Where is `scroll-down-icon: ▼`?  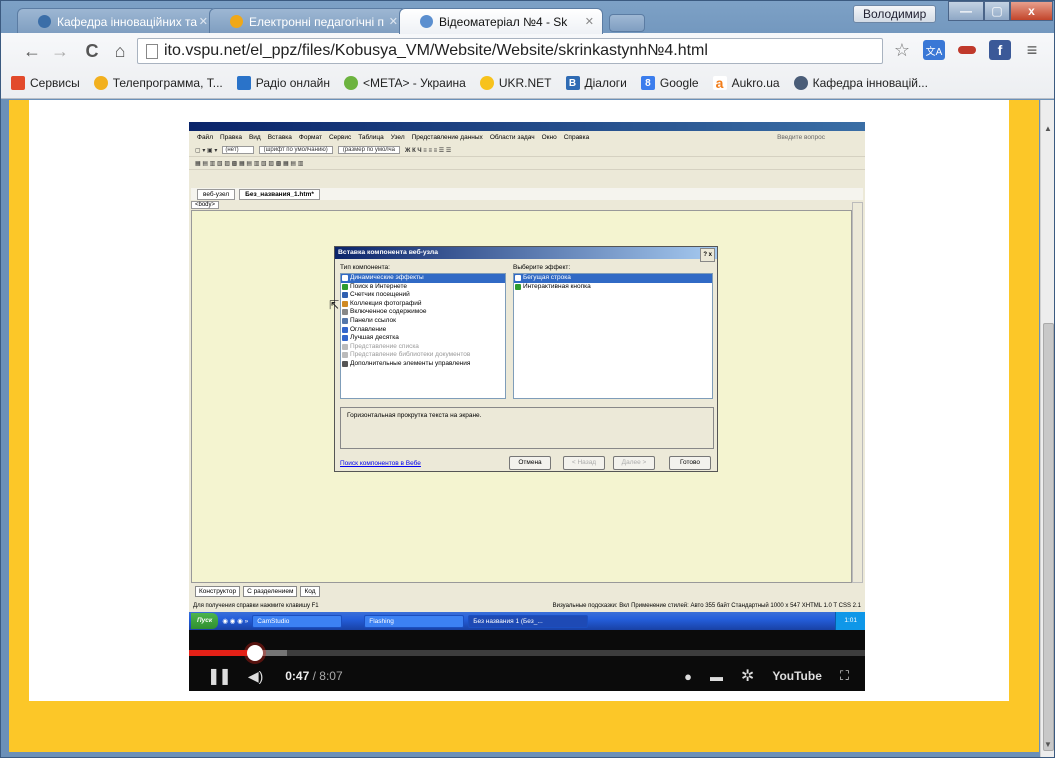
scroll-down-icon: ▼ is located at coordinates (1048, 744).